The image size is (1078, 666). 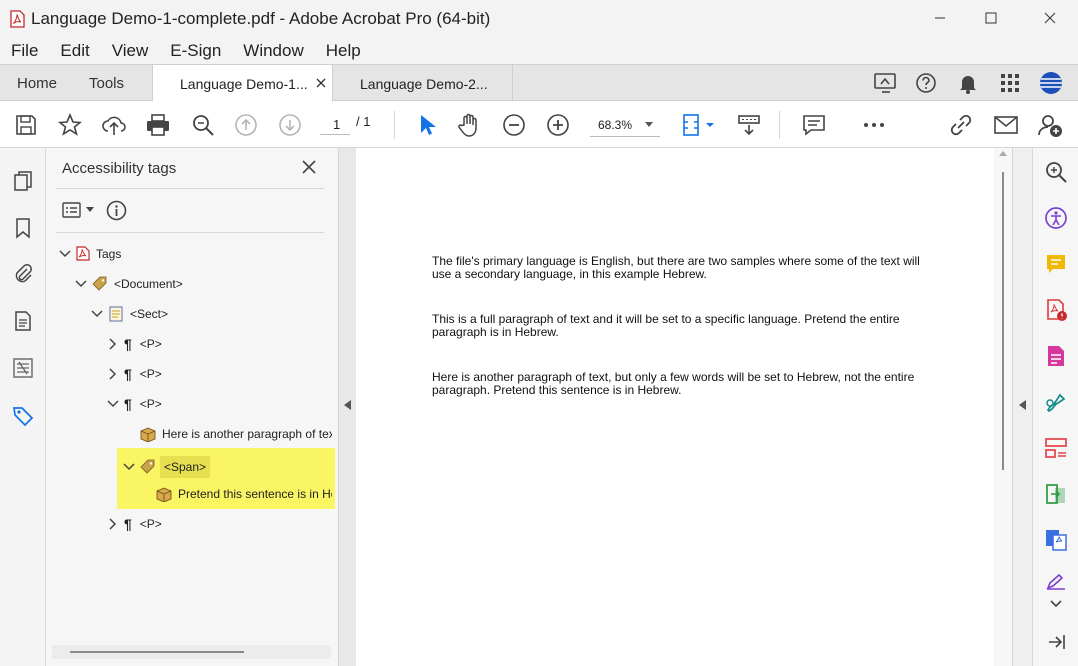 I want to click on email-icon, so click(x=1006, y=125).